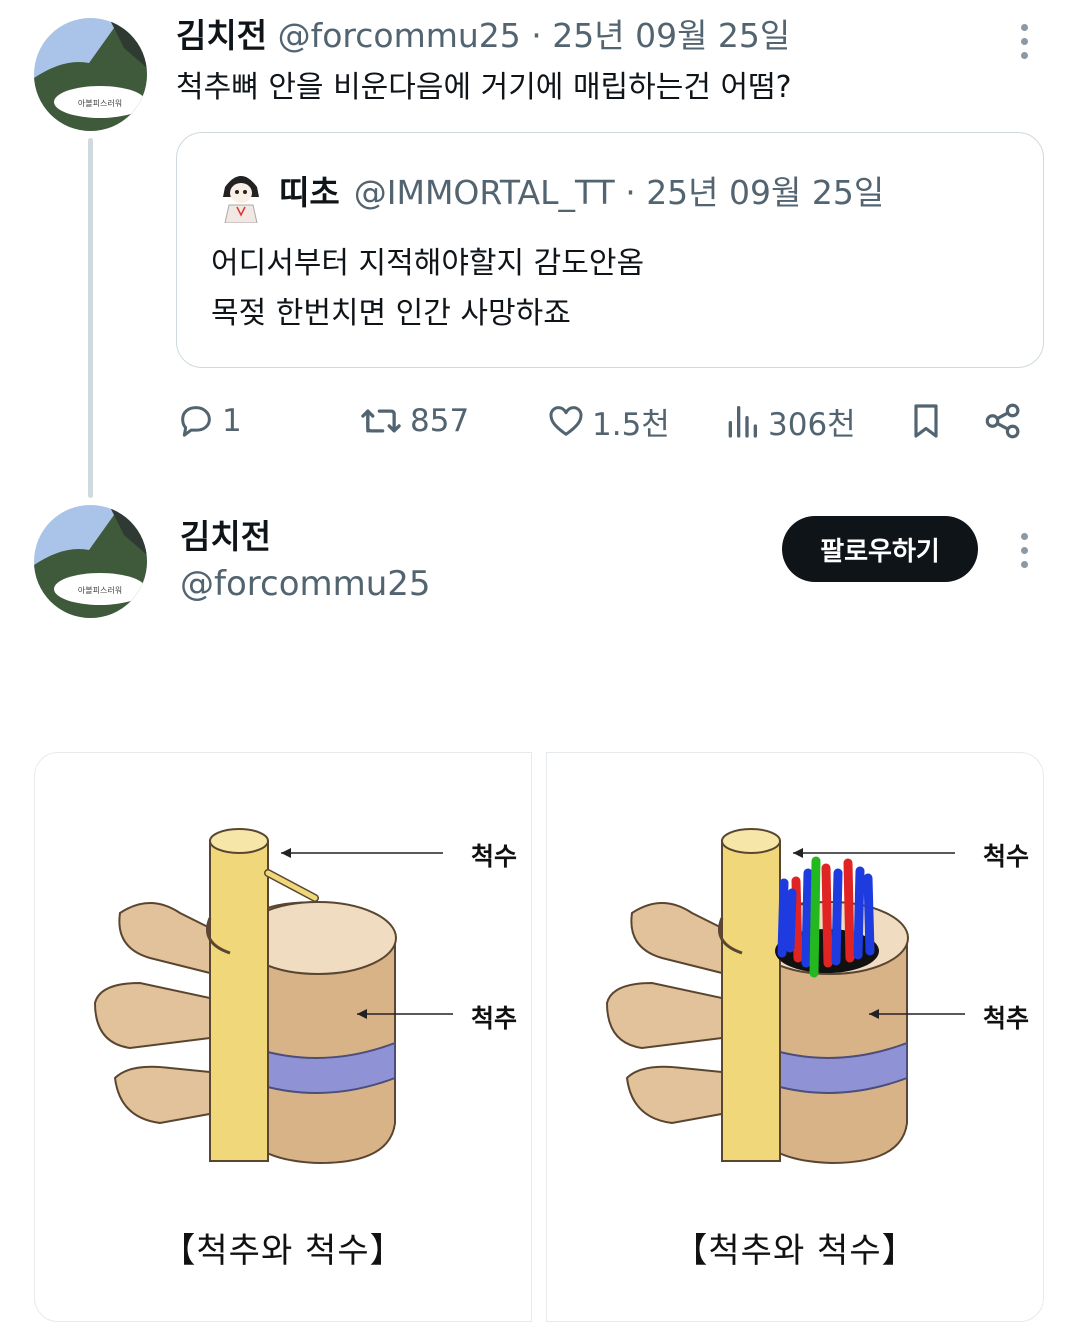 Image resolution: width=1078 pixels, height=1328 pixels. I want to click on quoted-header: 띠초 @IMMORTAL_TT · 25년 09월 25일, so click(581, 193).